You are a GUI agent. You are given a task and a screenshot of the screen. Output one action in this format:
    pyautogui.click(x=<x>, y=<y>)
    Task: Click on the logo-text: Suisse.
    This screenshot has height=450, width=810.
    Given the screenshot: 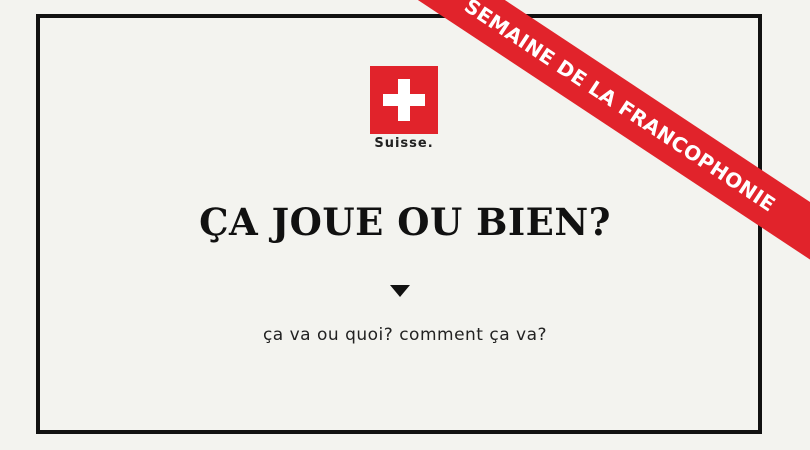 What is the action you would take?
    pyautogui.click(x=404, y=143)
    